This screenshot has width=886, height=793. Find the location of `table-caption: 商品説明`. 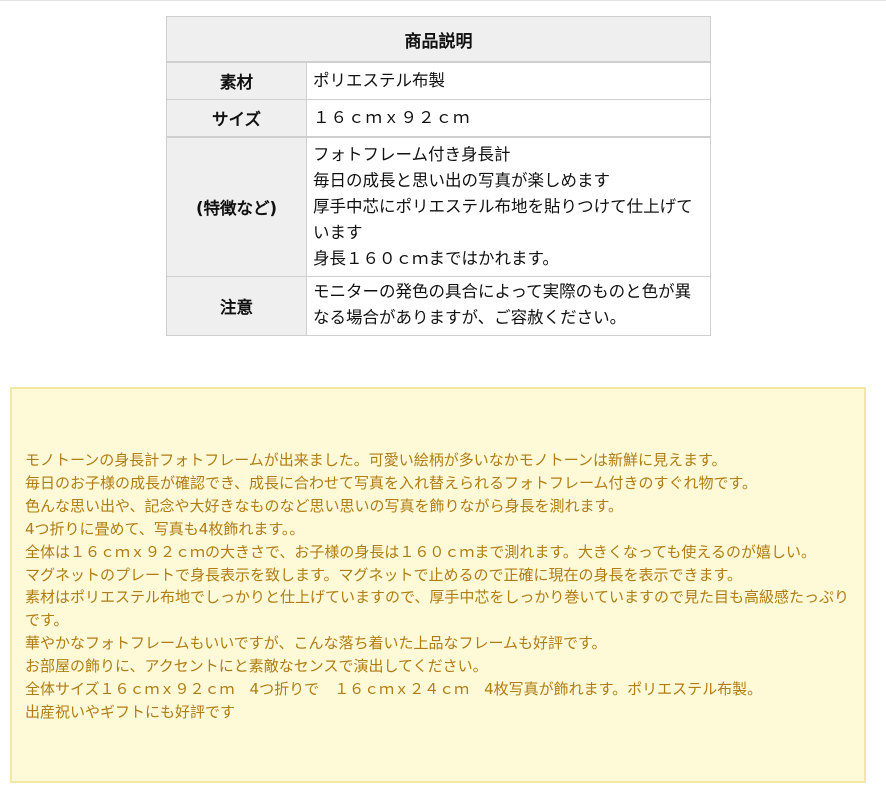

table-caption: 商品説明 is located at coordinates (438, 39).